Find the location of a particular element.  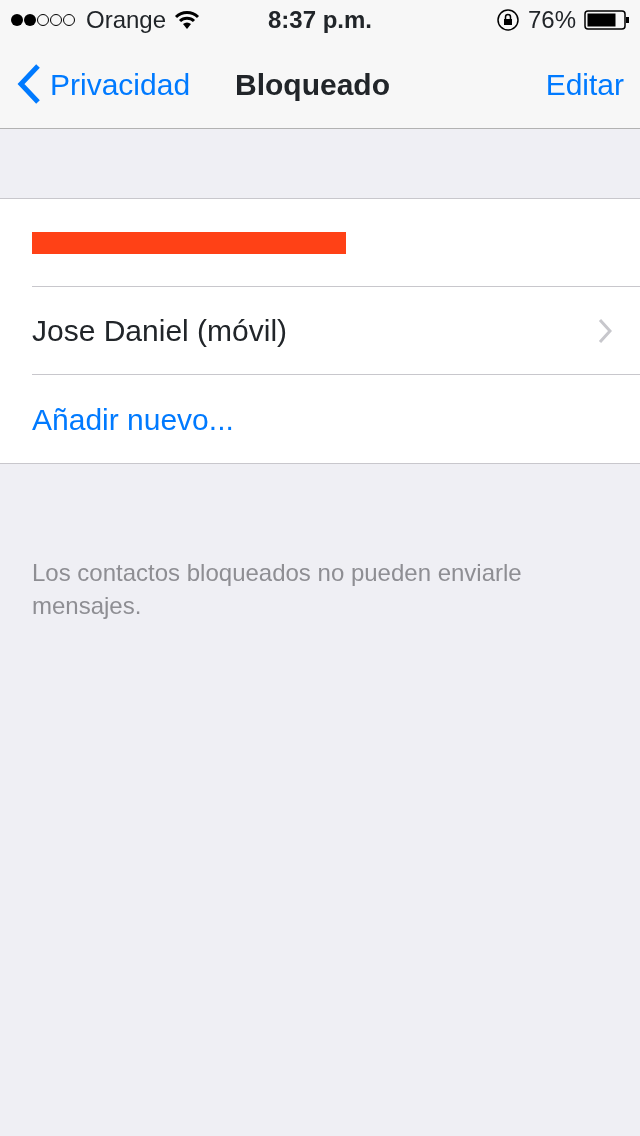

signal-icon is located at coordinates (44, 20).